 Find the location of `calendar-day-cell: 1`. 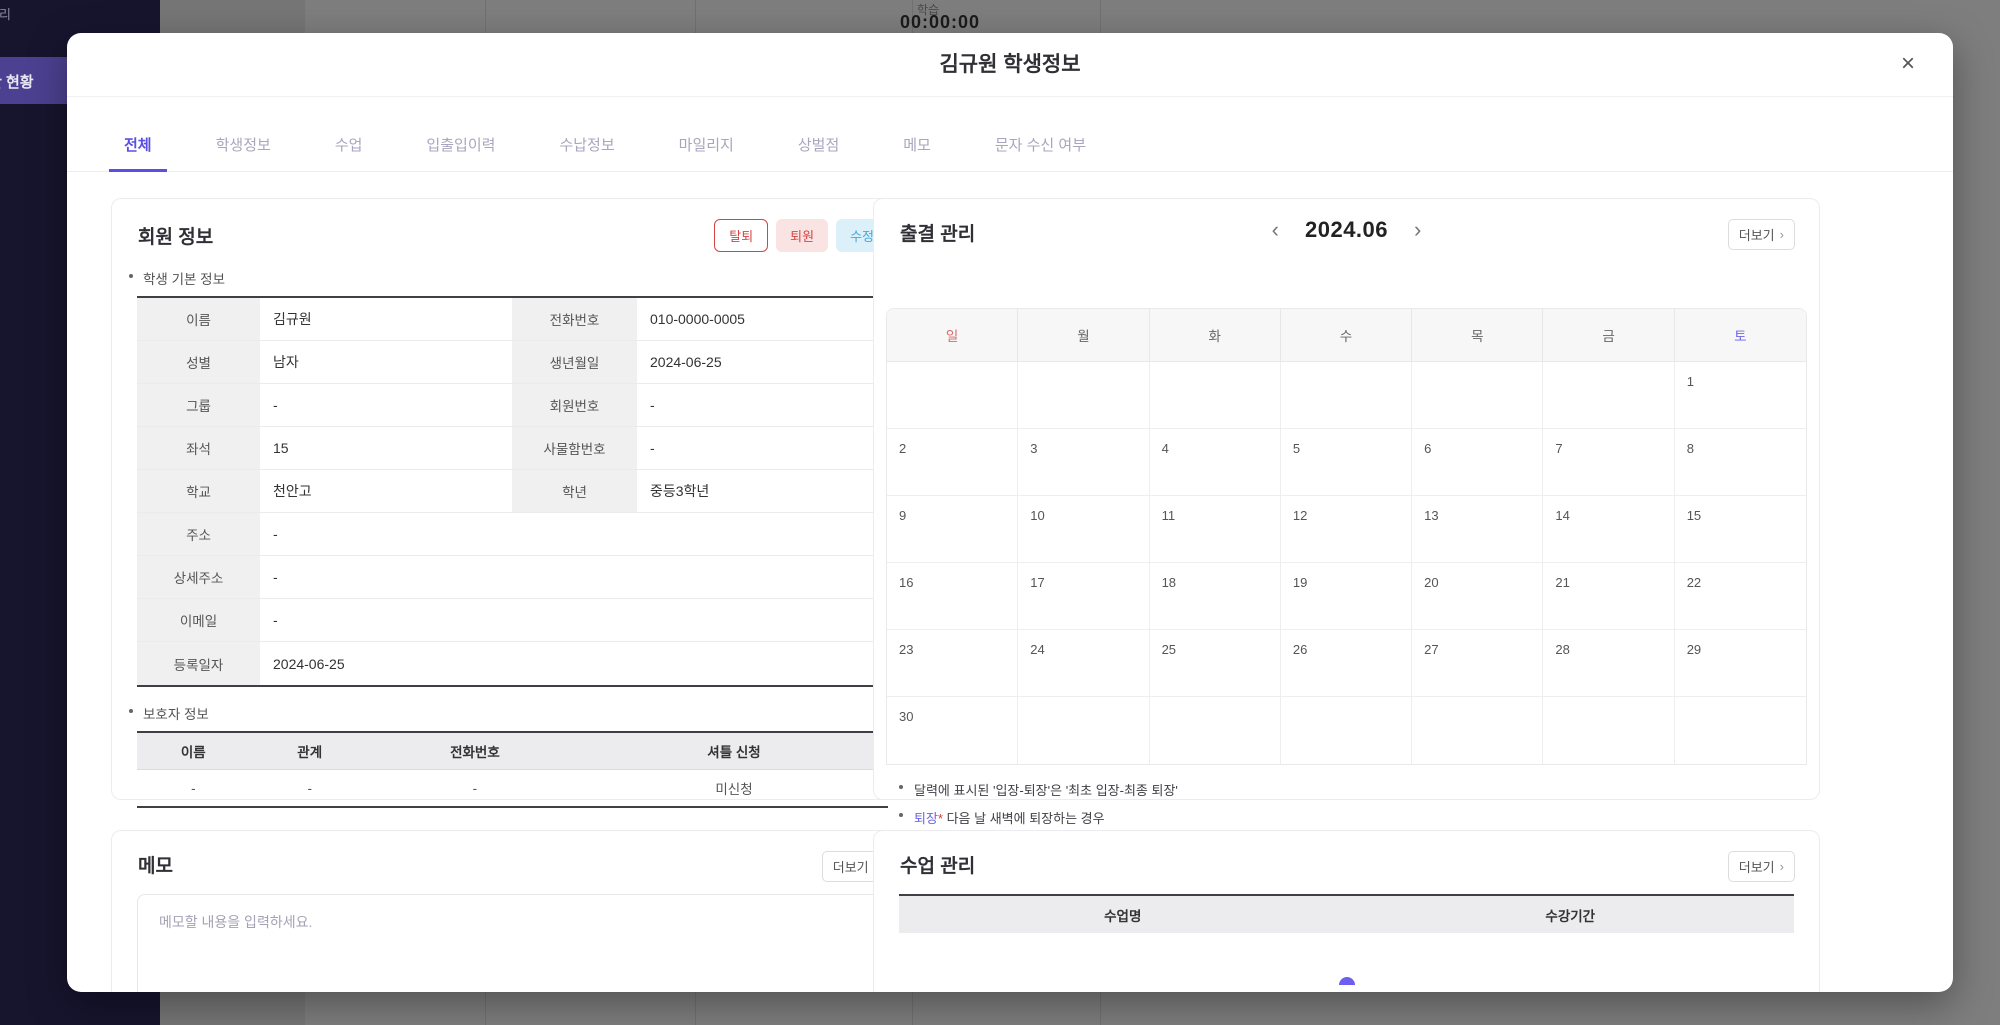

calendar-day-cell: 1 is located at coordinates (1740, 395).